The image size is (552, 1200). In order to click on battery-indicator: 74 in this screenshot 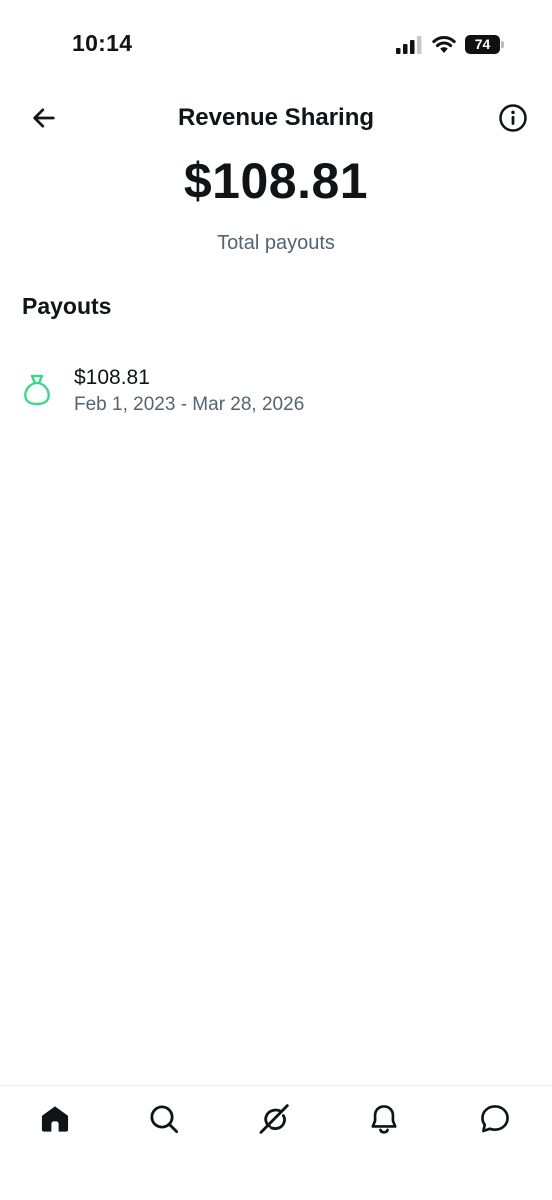, I will do `click(485, 45)`.